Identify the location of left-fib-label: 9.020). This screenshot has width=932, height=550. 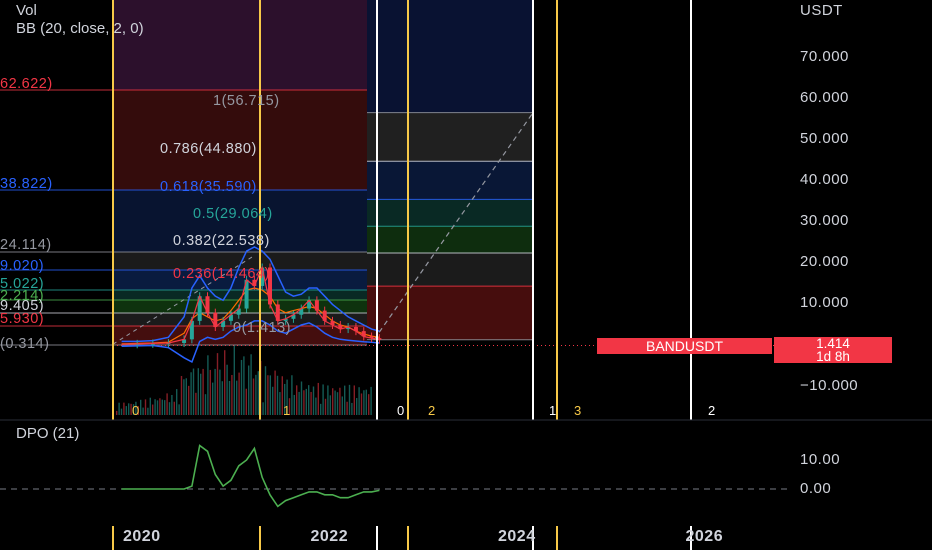
(22, 266).